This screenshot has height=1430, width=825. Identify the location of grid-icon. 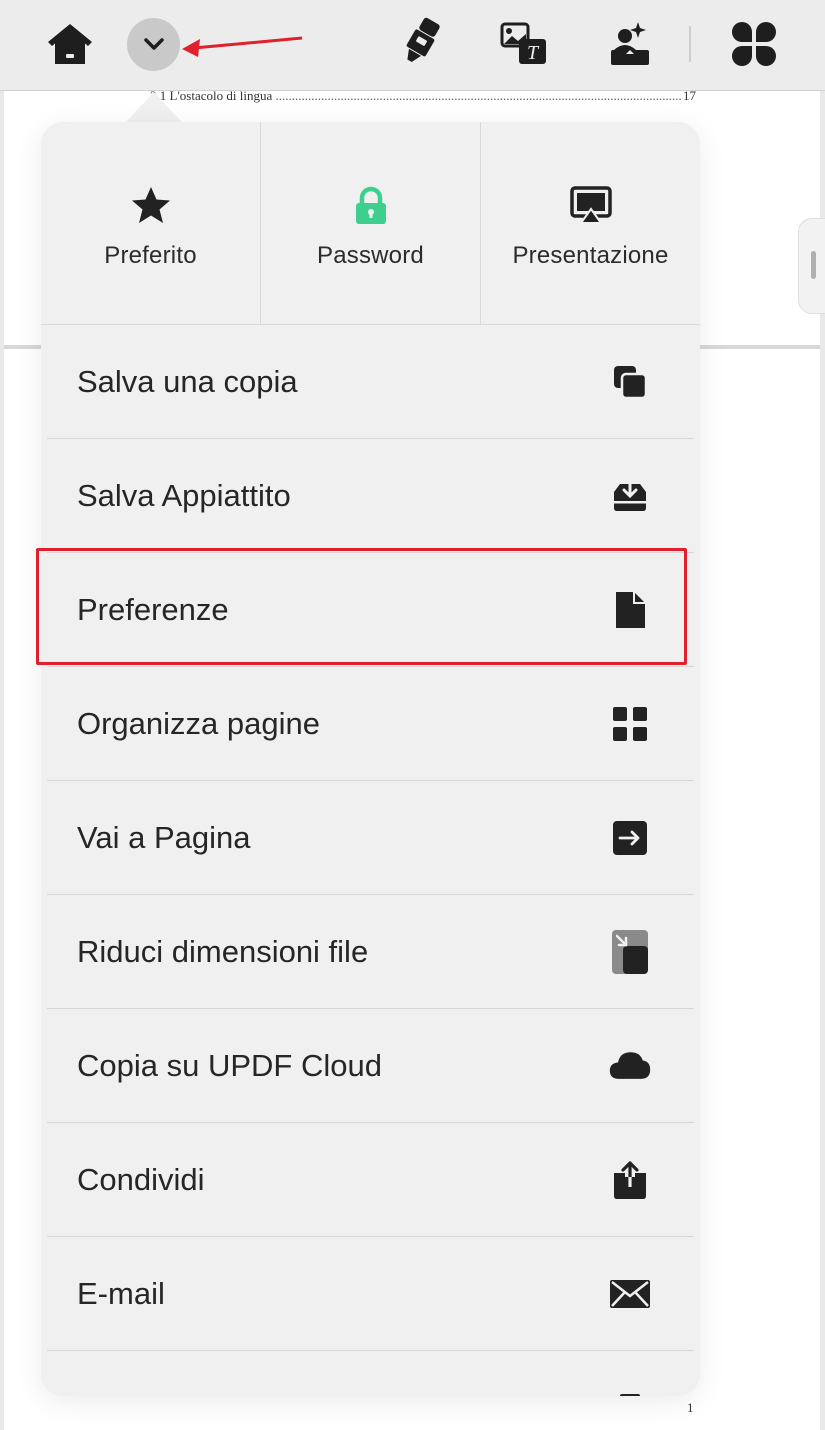
(630, 724).